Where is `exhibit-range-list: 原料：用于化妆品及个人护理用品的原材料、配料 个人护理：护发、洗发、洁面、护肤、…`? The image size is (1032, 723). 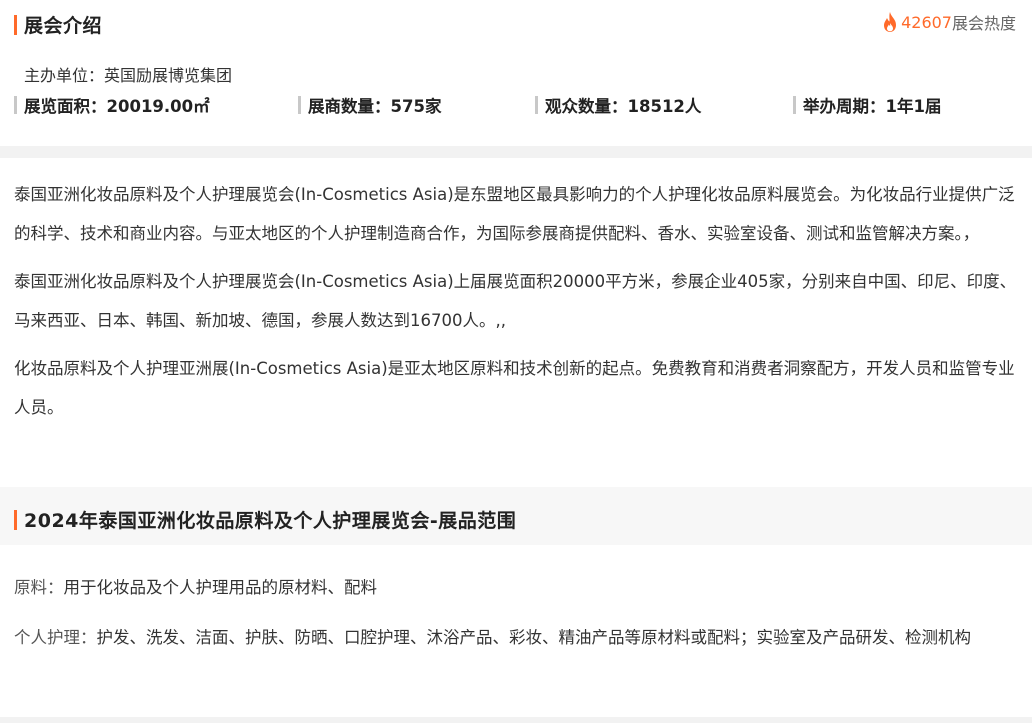 exhibit-range-list: 原料：用于化妆品及个人护理用品的原材料、配料 个人护理：护发、洗发、洁面、护肤、… is located at coordinates (516, 620).